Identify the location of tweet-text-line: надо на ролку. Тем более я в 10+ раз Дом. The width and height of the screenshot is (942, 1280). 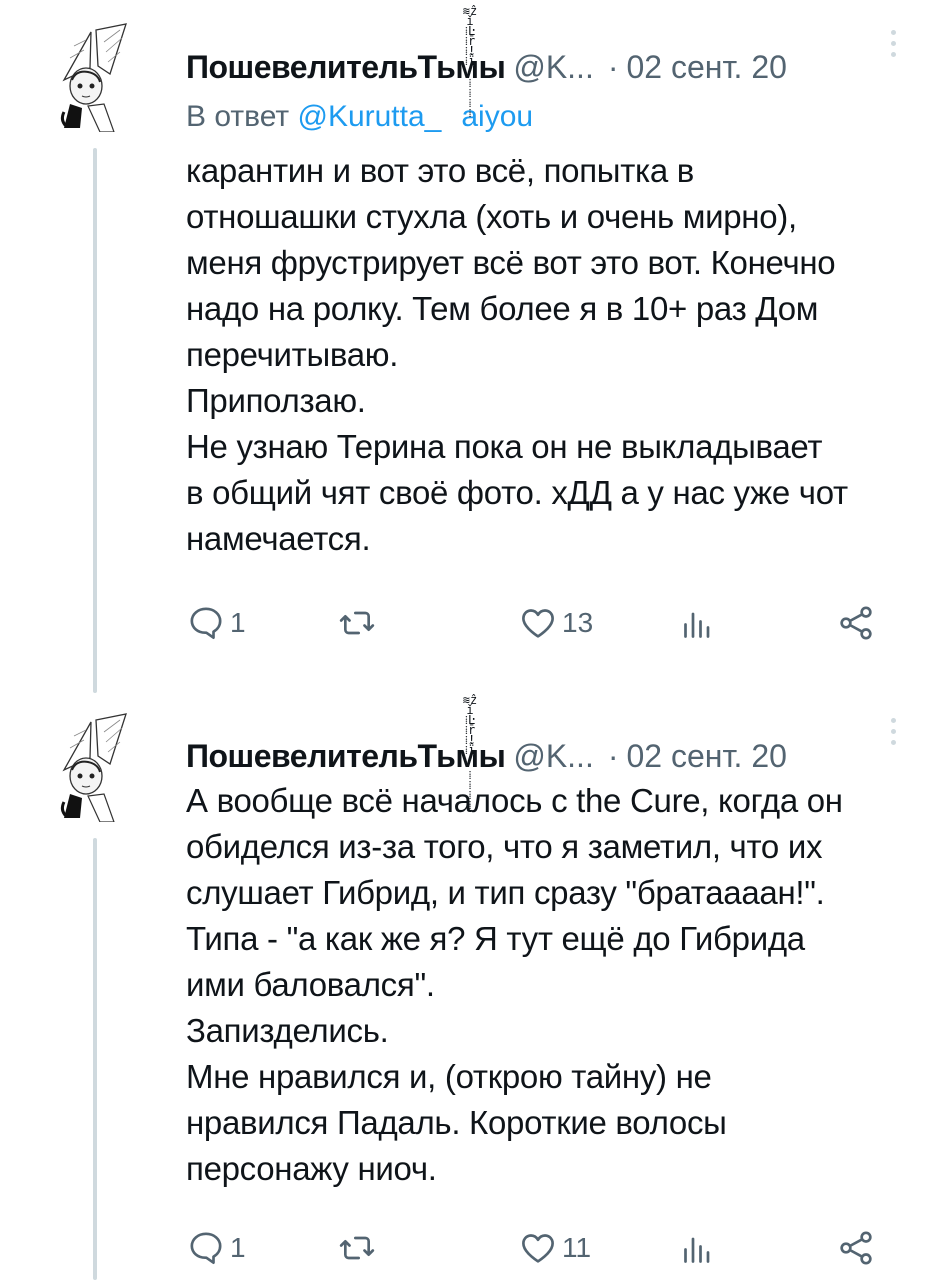
(502, 308).